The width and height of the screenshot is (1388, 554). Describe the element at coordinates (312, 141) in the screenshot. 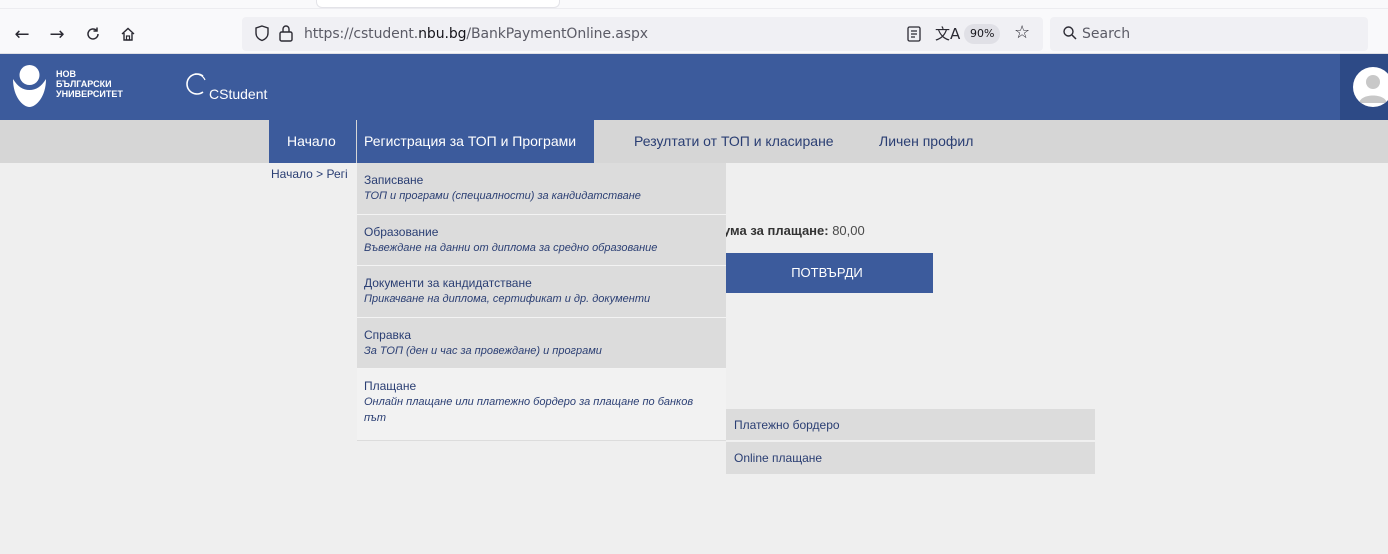

I see `nav-home: Начало` at that location.